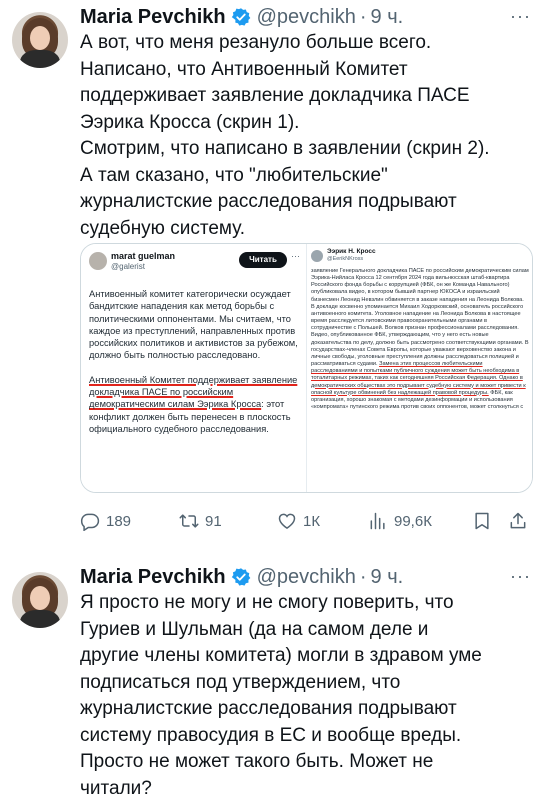 The width and height of the screenshot is (543, 800). What do you see at coordinates (257, 761) in the screenshot?
I see `tweet-text-line: Просто не может такого быть. Может не` at bounding box center [257, 761].